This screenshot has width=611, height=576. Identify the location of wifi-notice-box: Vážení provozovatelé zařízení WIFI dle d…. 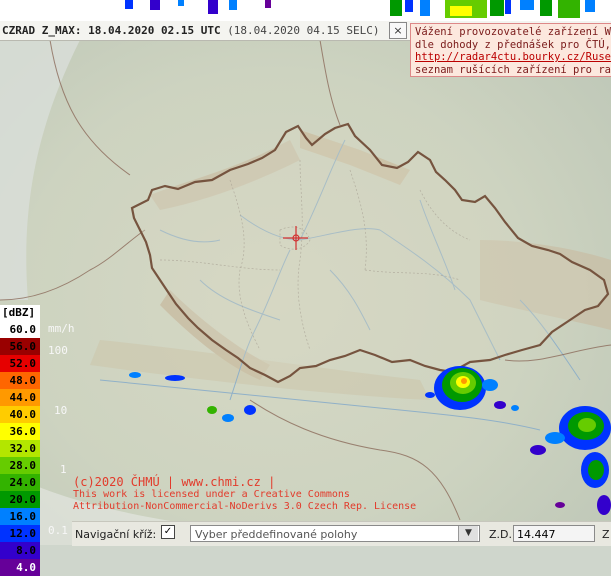
(510, 50).